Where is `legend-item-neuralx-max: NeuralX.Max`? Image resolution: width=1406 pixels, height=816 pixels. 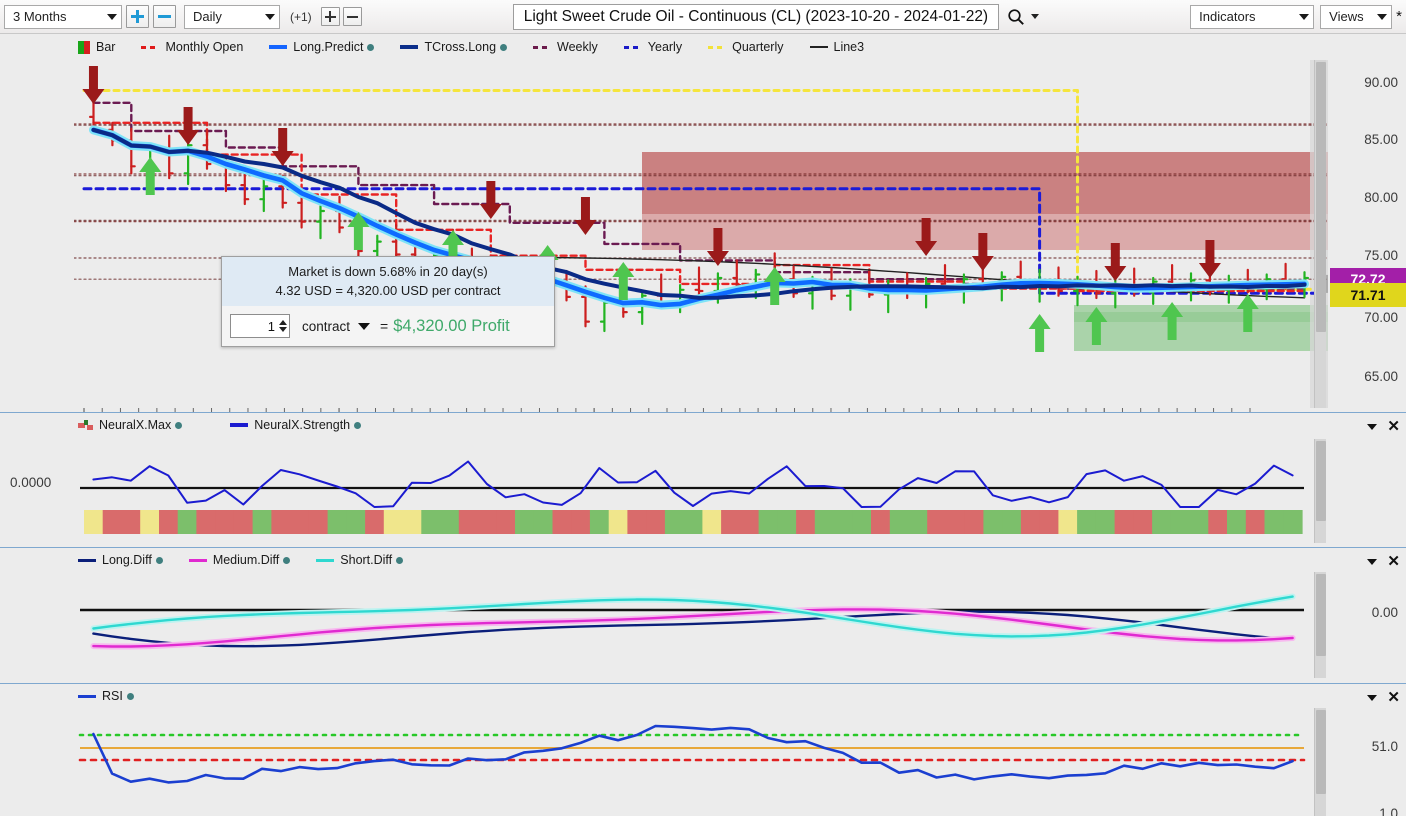 legend-item-neuralx-max: NeuralX.Max is located at coordinates (130, 425).